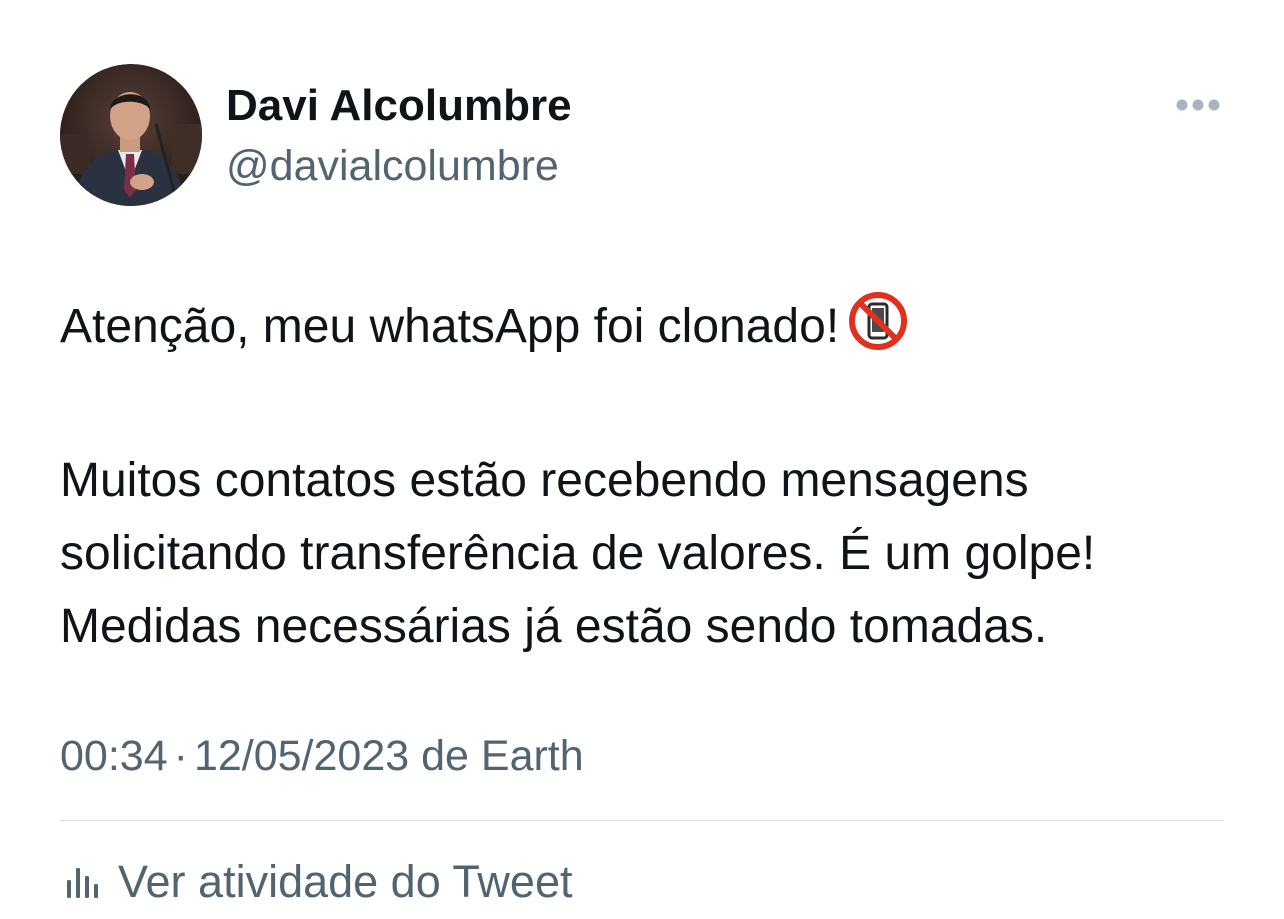 The width and height of the screenshot is (1284, 919). Describe the element at coordinates (345, 881) in the screenshot. I see `view-tweet-activity-label: Ver atividade do Tweet` at that location.